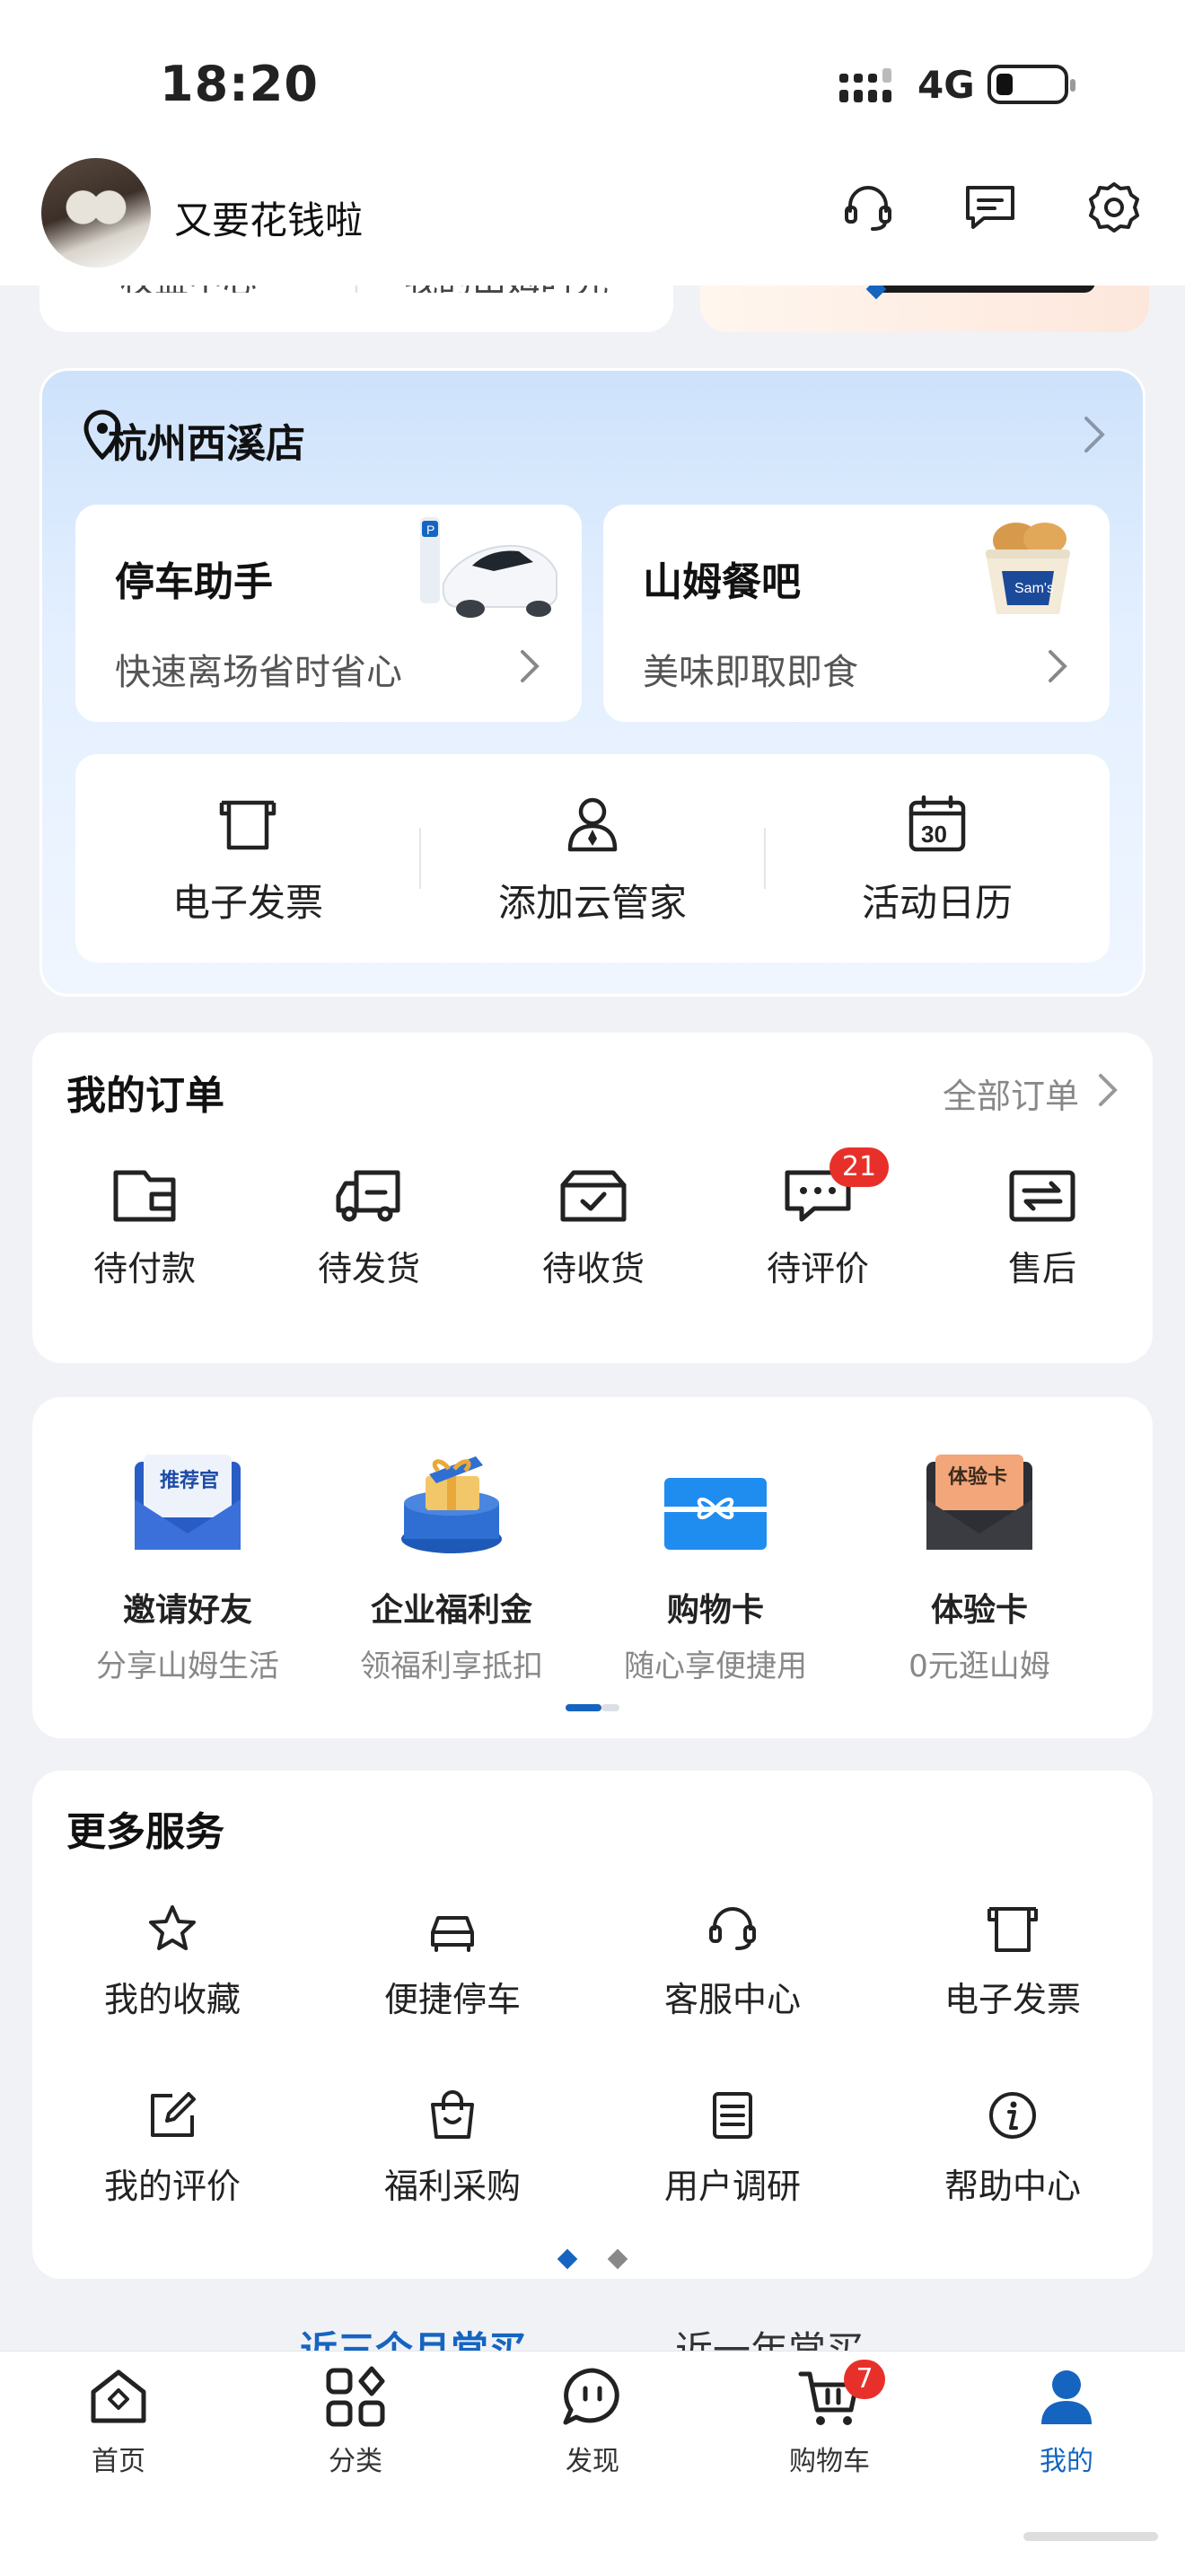 This screenshot has height=2576, width=1185. What do you see at coordinates (593, 1268) in the screenshot?
I see `order-label: 待收货` at bounding box center [593, 1268].